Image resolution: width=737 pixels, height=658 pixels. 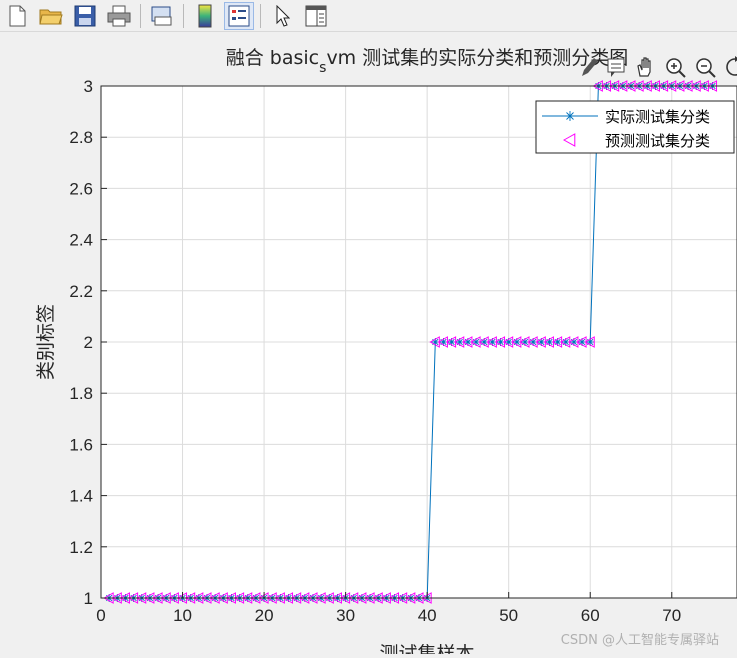 What do you see at coordinates (508, 615) in the screenshot?
I see `x-tick-label: 50` at bounding box center [508, 615].